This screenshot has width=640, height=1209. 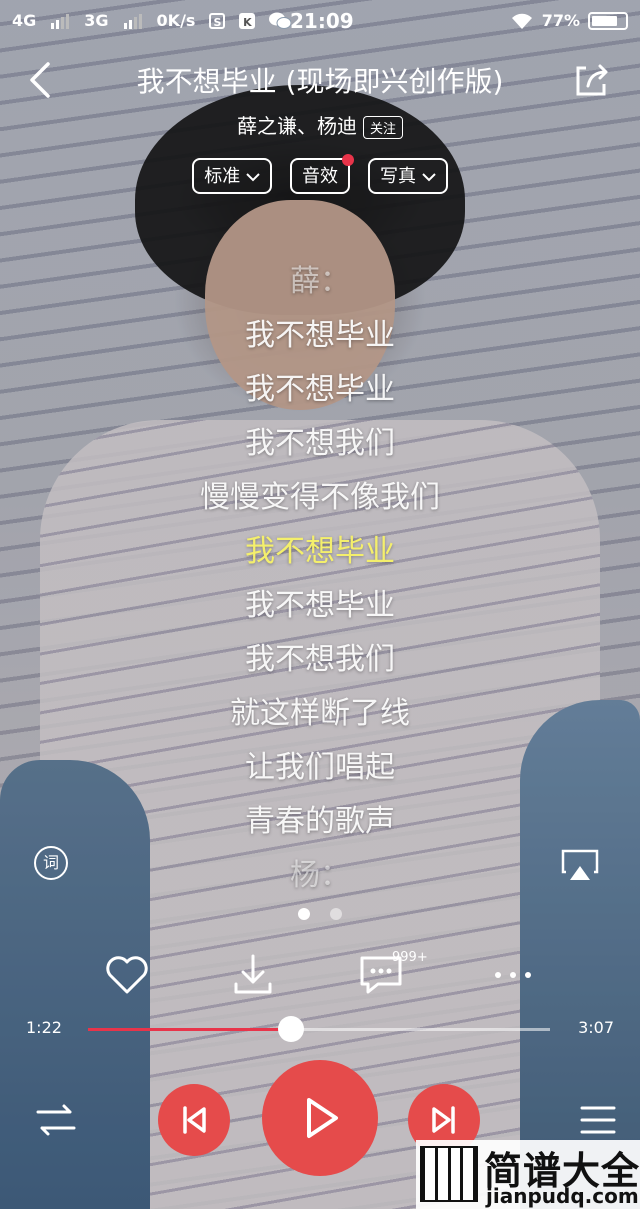 I want to click on status-bar: 4G 3G 0K/s S K 21:09 77%, so click(x=320, y=22).